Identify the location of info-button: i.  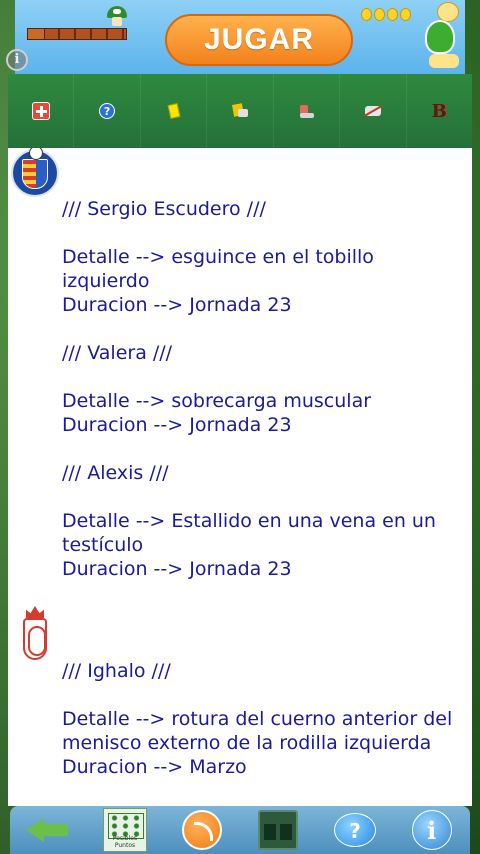
(431, 830).